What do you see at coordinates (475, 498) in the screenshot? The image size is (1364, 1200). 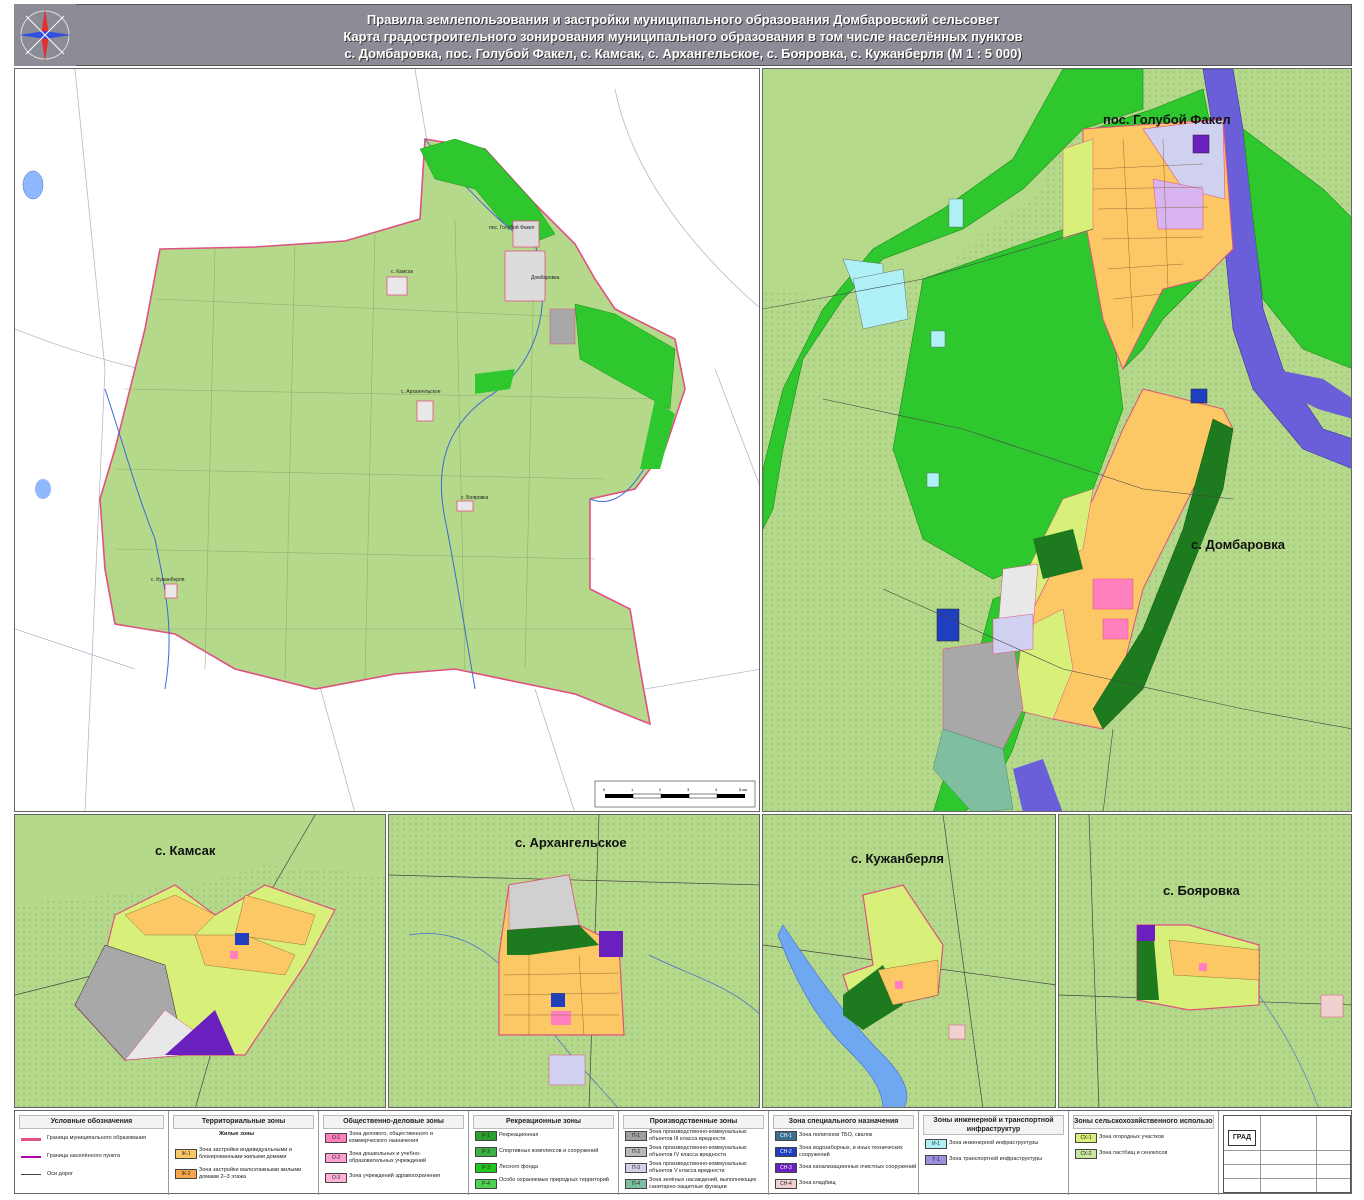 I see `overview-label-boyarovka: с. Бояровка` at bounding box center [475, 498].